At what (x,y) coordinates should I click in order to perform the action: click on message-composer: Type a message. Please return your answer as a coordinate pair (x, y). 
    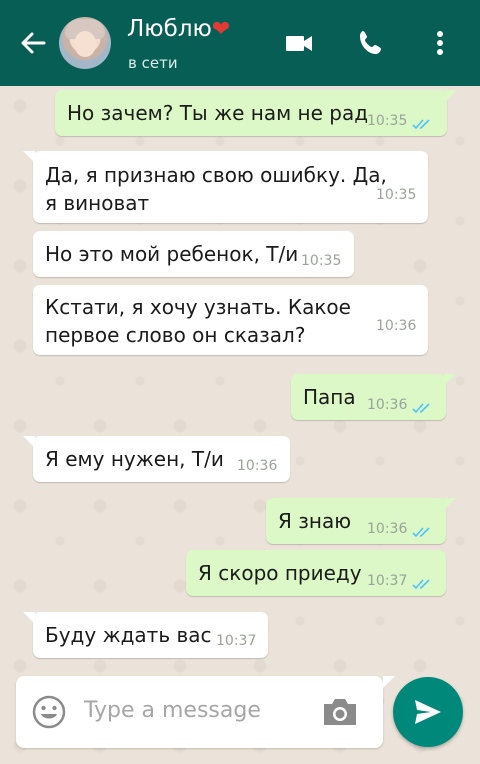
    Looking at the image, I should click on (205, 712).